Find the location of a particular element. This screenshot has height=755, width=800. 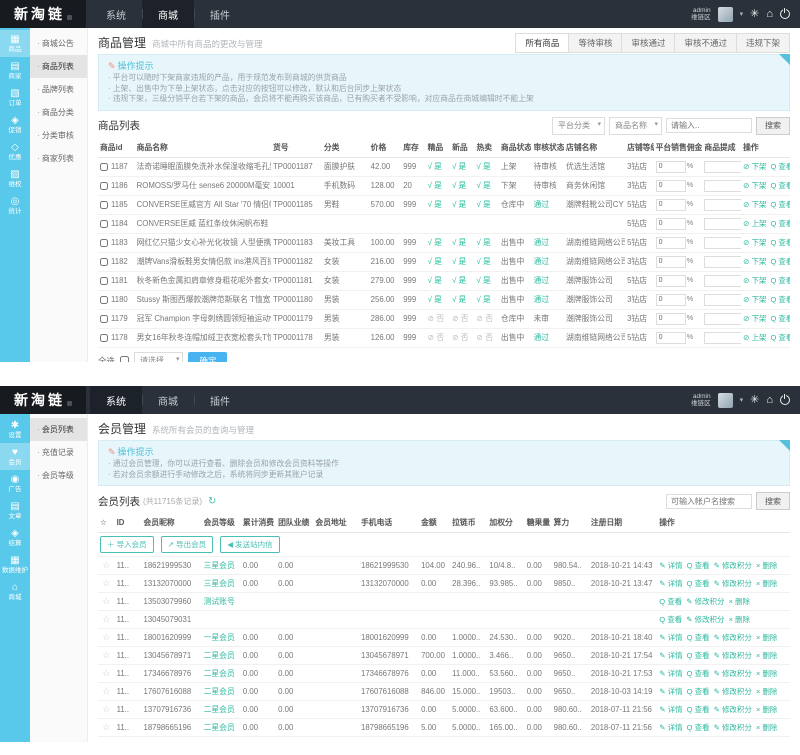

platform-category-select: 平台分类 is located at coordinates (578, 125).